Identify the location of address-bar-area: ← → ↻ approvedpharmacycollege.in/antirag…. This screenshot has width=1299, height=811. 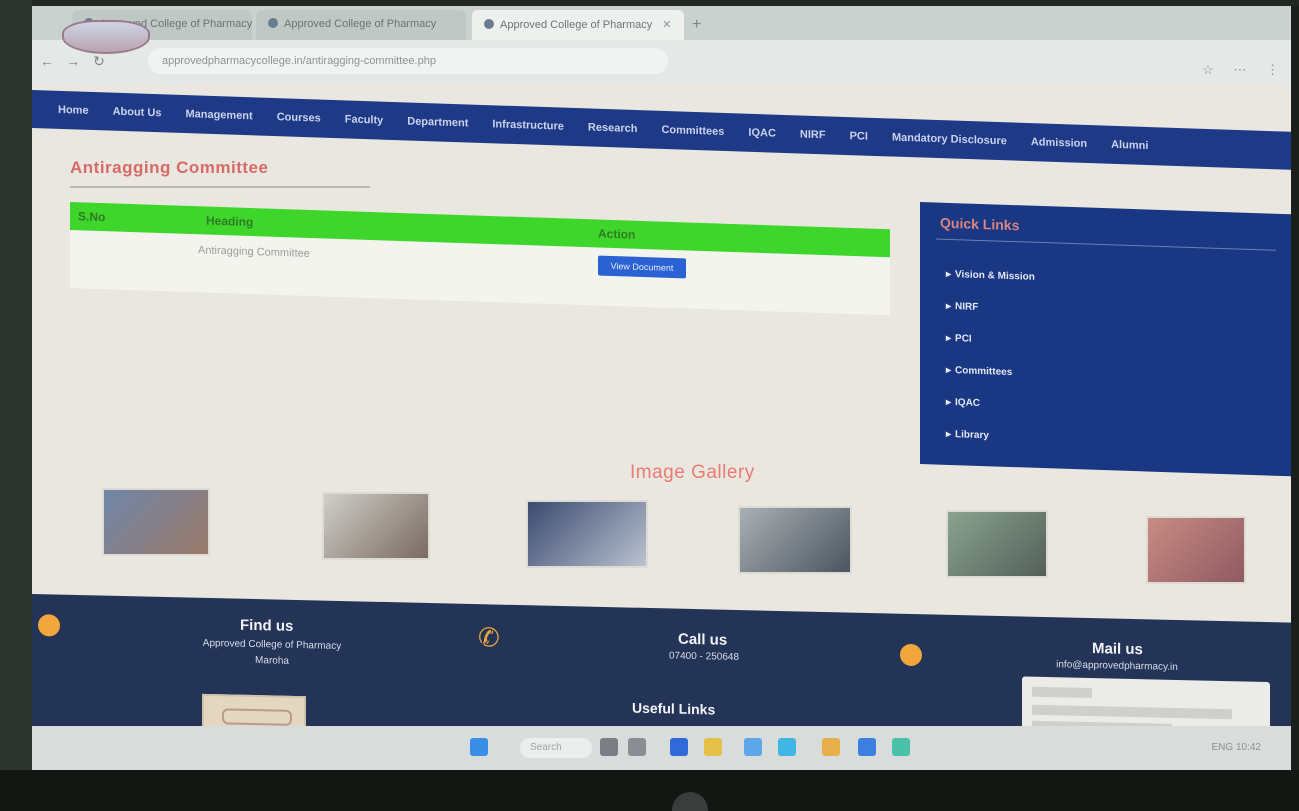
(661, 62).